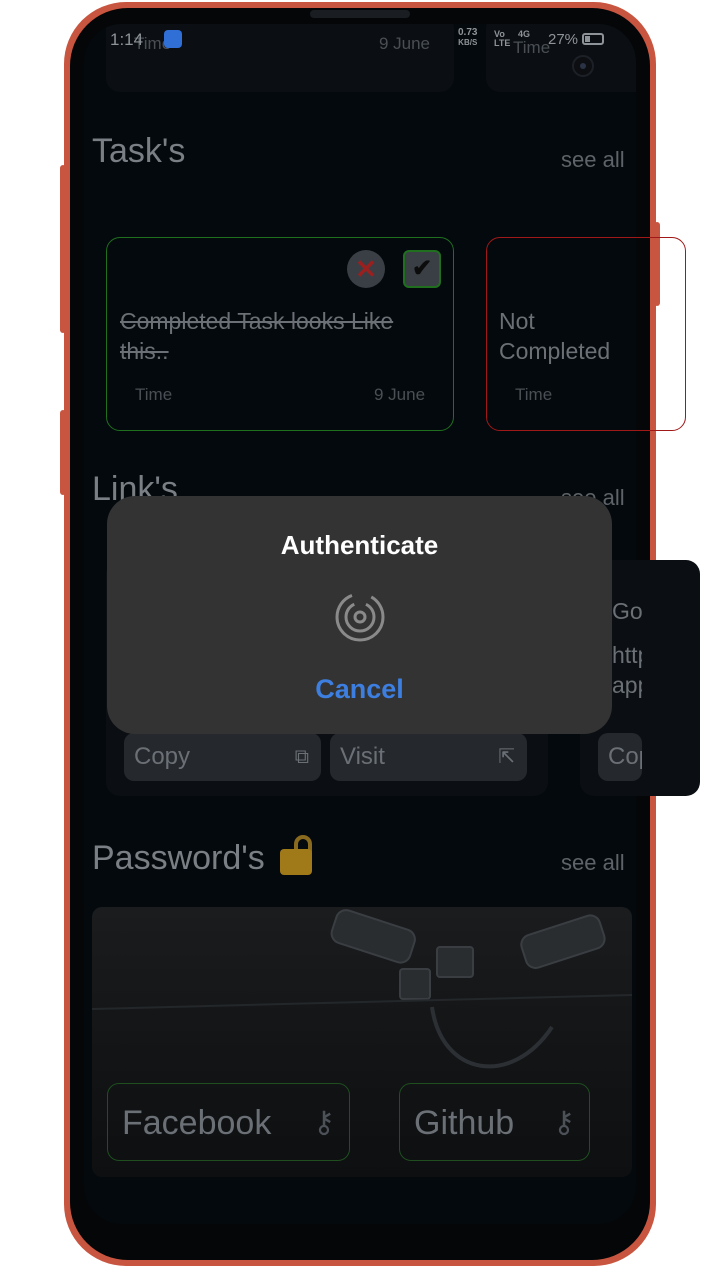 Image resolution: width=720 pixels, height=1280 pixels. I want to click on password-item-github: Github ⚷, so click(494, 1122).